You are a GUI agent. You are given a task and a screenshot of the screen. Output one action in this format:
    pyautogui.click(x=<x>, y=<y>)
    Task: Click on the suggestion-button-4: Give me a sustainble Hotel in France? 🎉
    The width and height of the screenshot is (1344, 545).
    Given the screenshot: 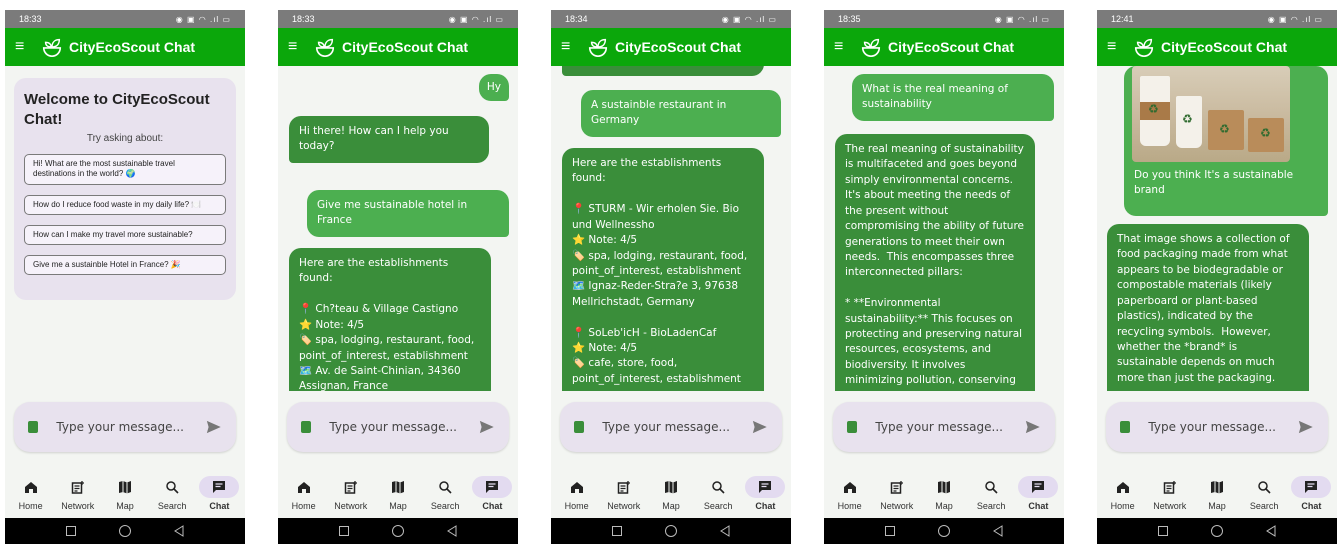 What is the action you would take?
    pyautogui.click(x=125, y=264)
    